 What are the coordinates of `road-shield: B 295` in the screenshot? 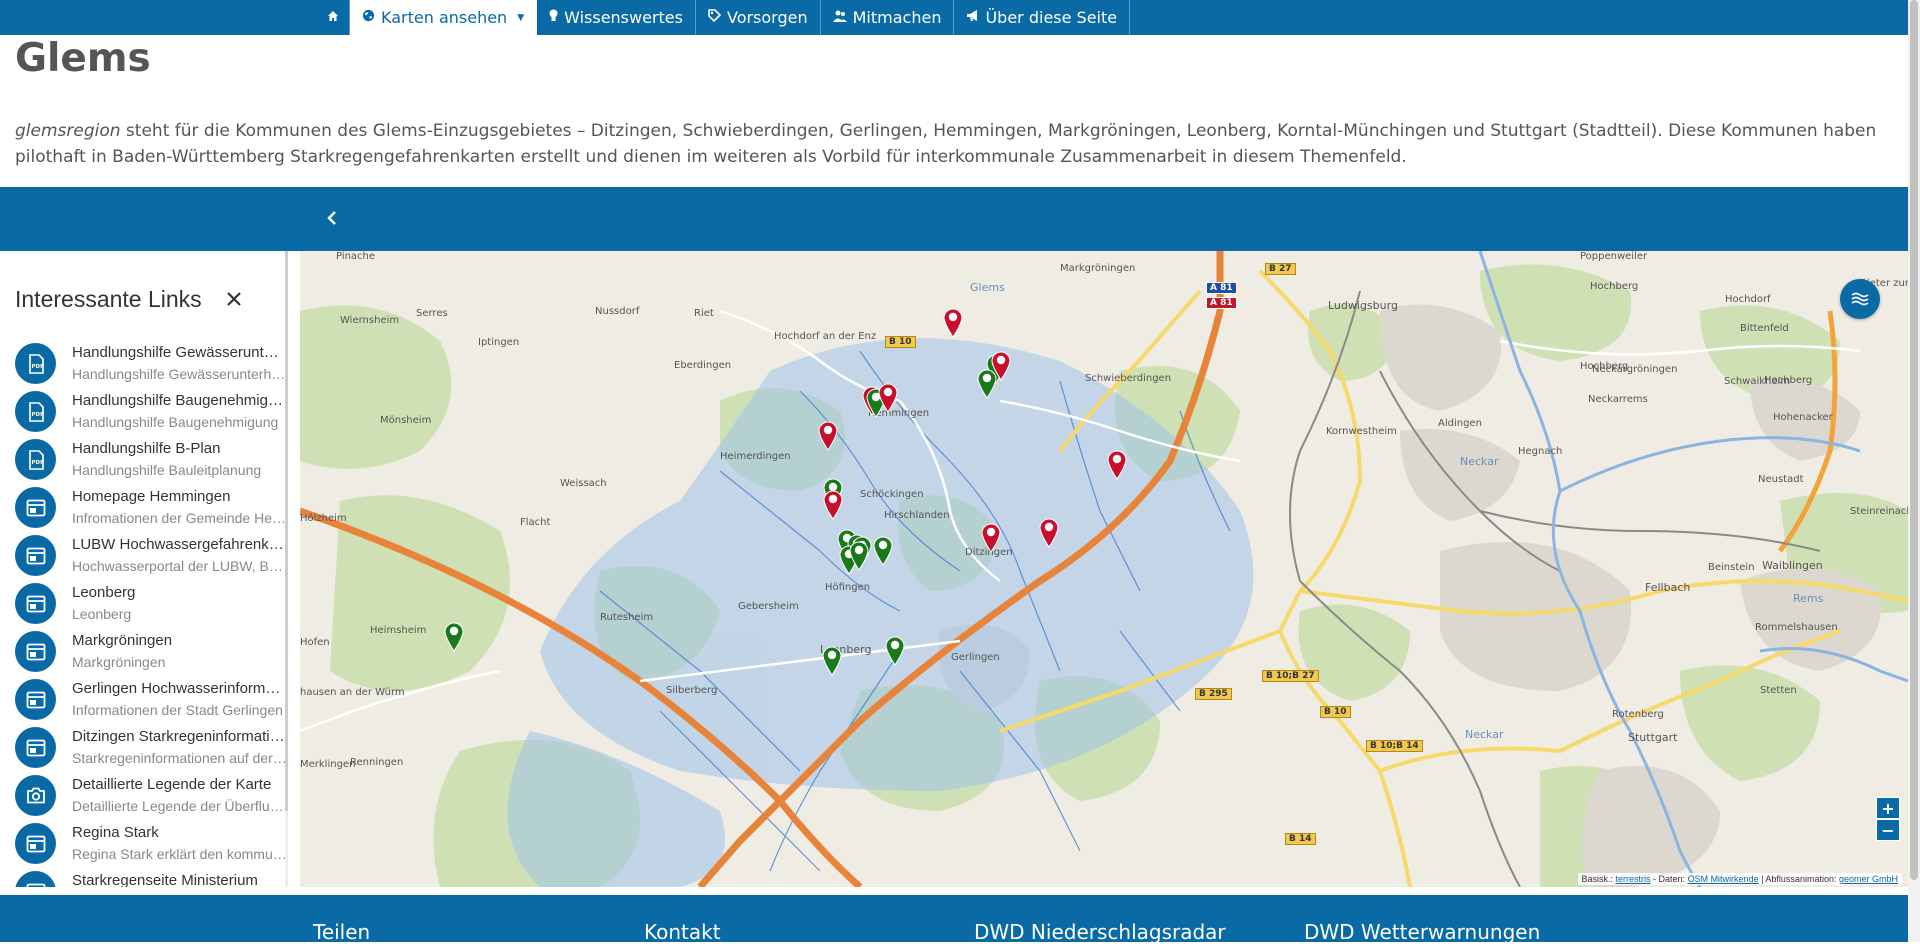 It's located at (1213, 694).